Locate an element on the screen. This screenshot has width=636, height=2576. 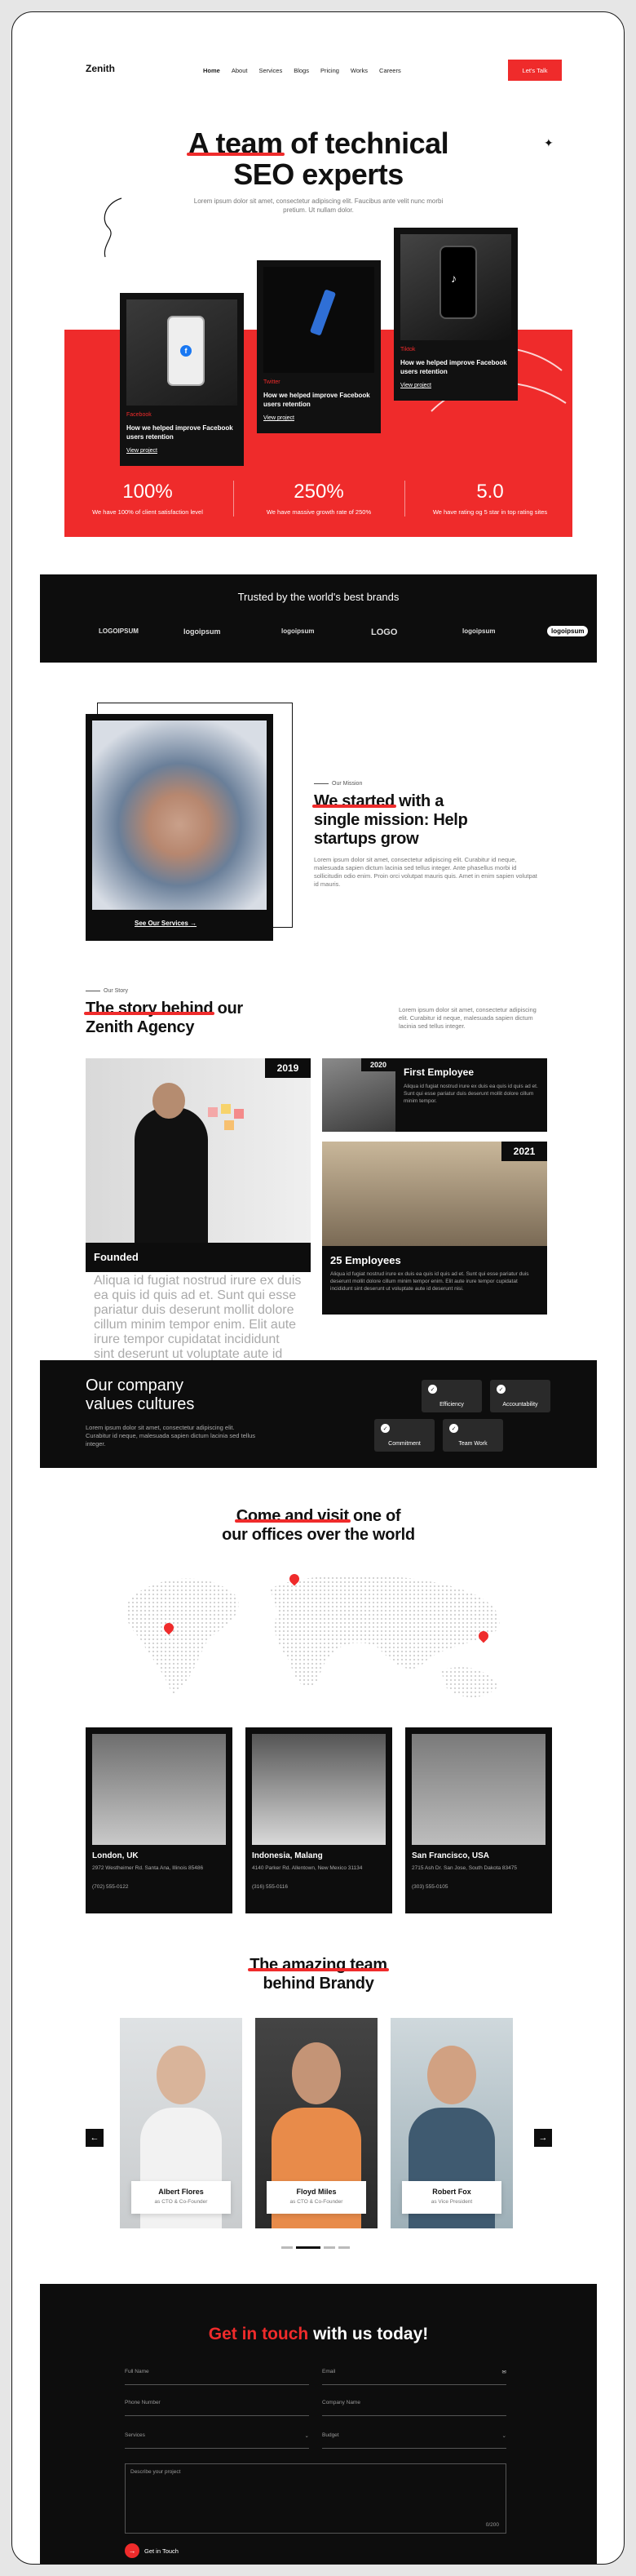
chevron-down-icon: ⌄ is located at coordinates (503, 2436).